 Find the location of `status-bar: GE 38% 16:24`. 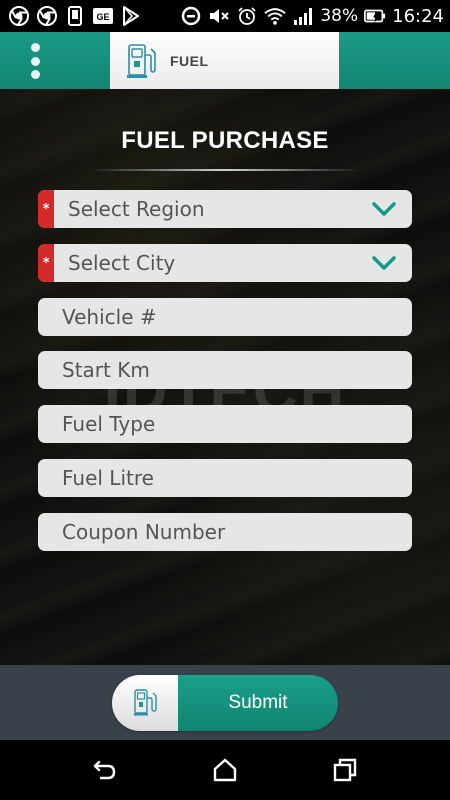

status-bar: GE 38% 16:24 is located at coordinates (225, 16).